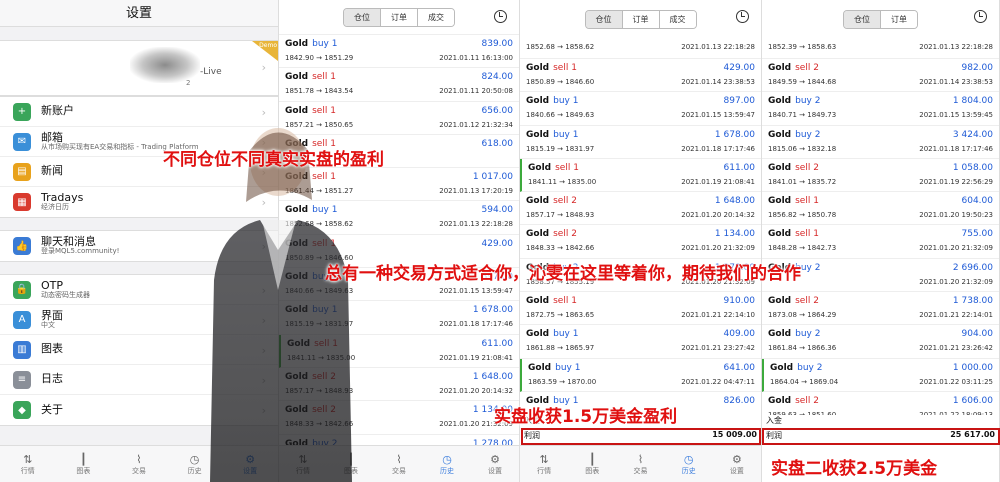 This screenshot has height=482, width=1000. What do you see at coordinates (476, 390) in the screenshot?
I see `trade-time: 2021.01.20 20:14:32` at bounding box center [476, 390].